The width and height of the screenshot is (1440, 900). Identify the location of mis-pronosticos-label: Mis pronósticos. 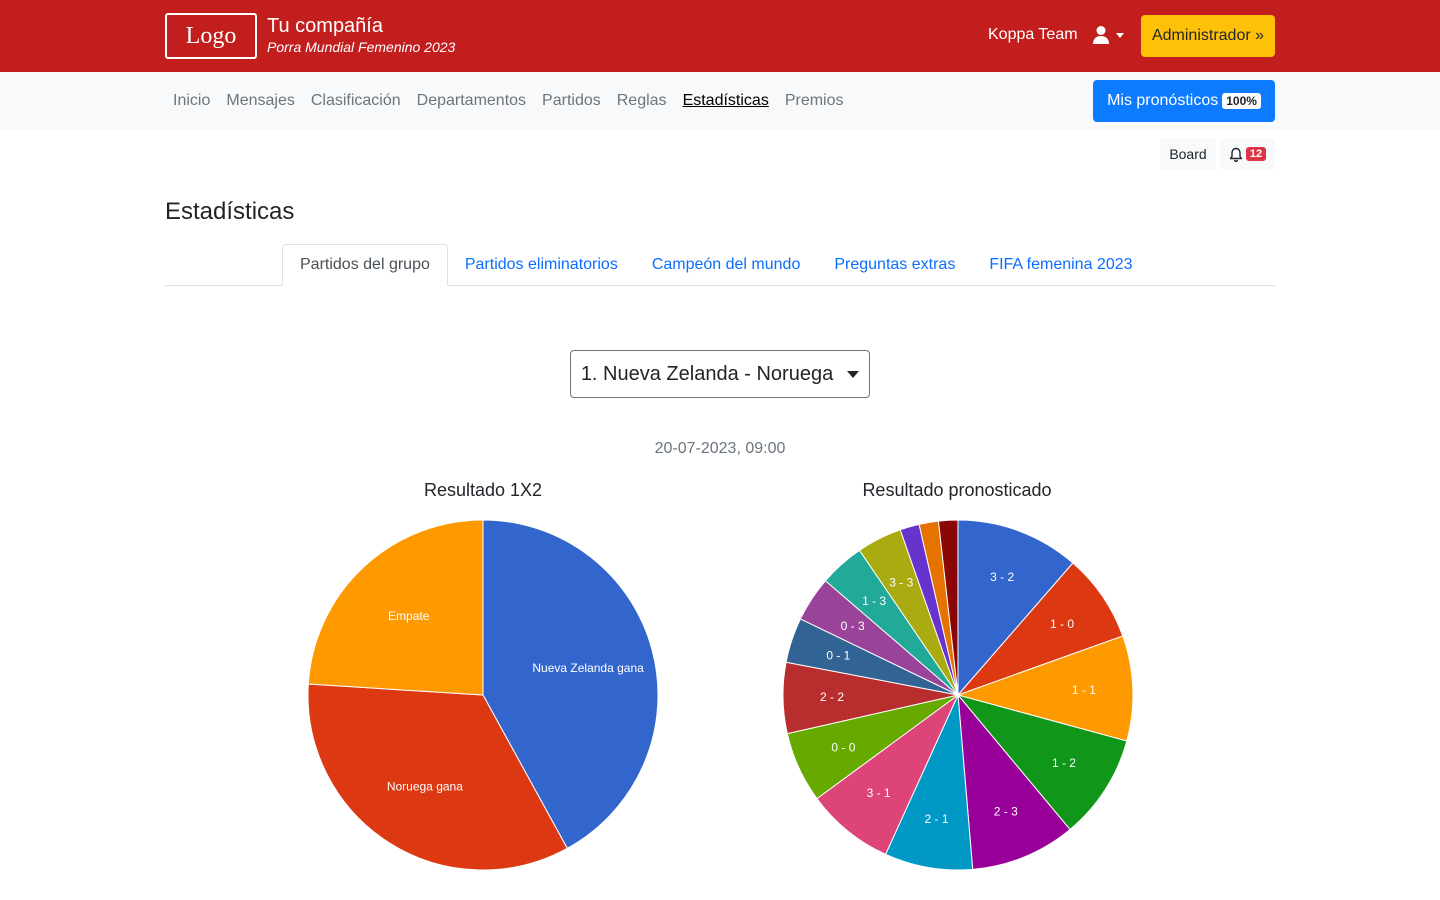
(1163, 100).